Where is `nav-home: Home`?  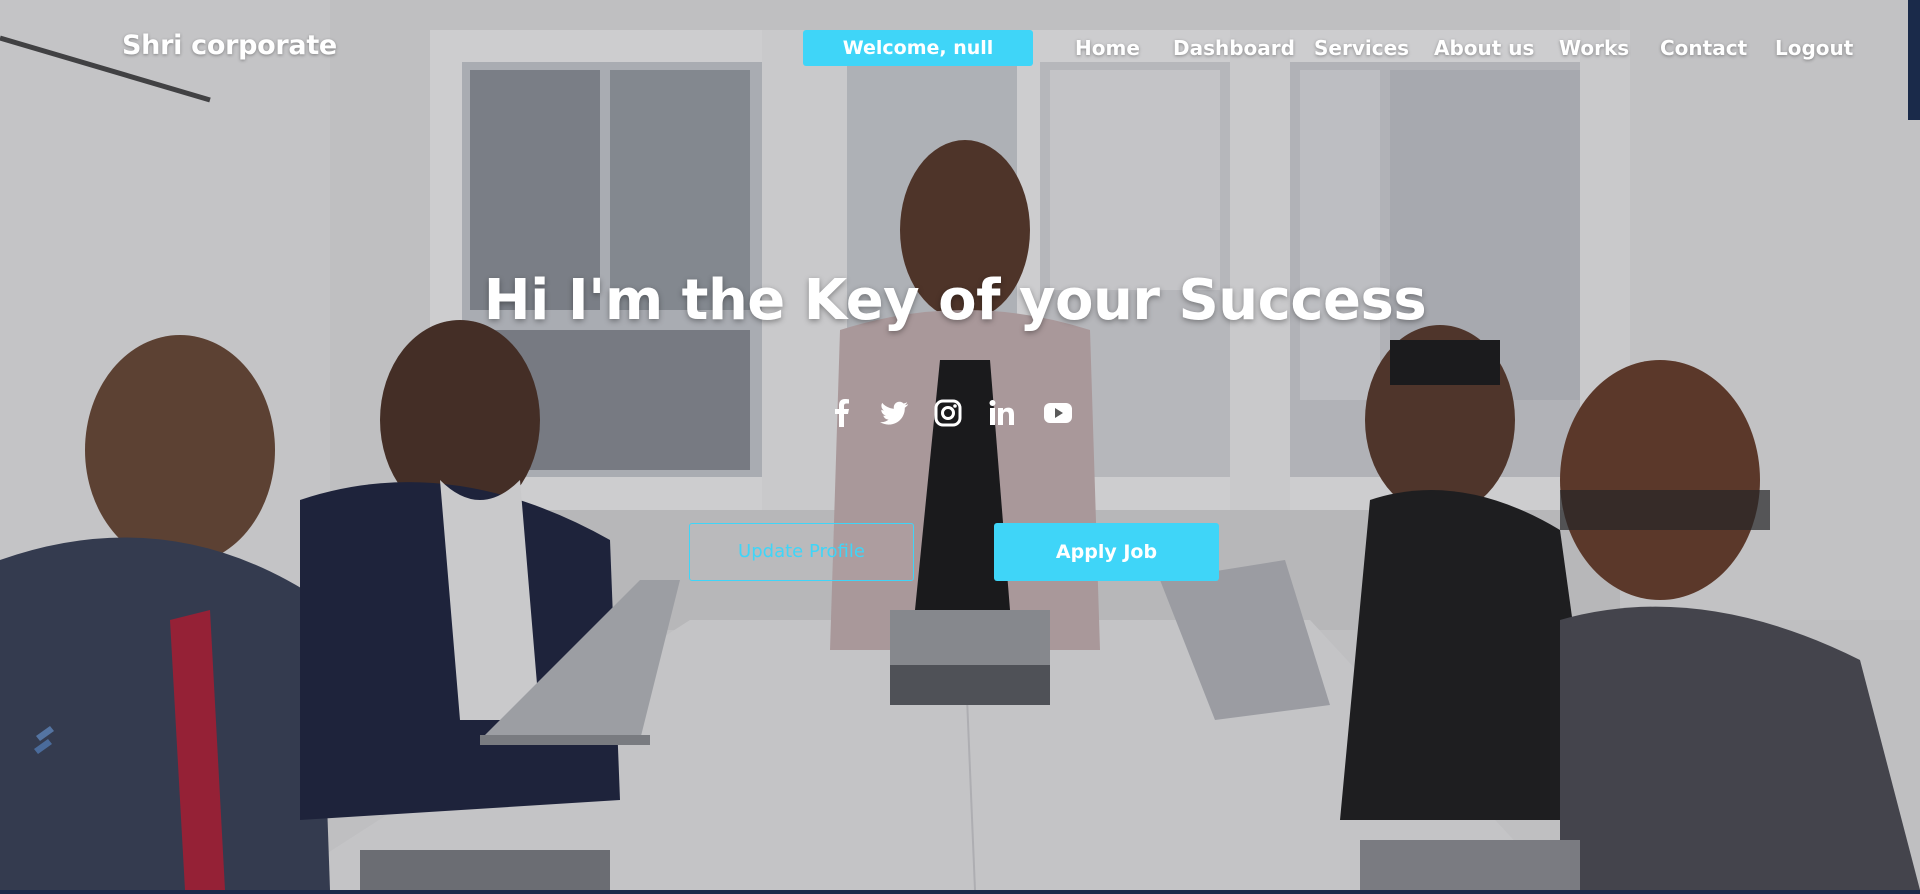
nav-home: Home is located at coordinates (1107, 48).